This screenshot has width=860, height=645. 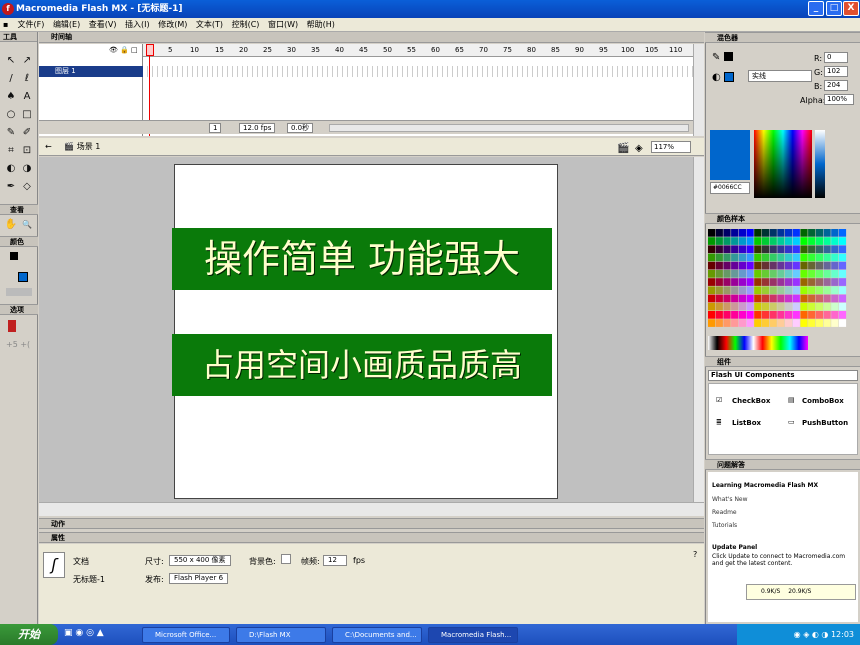 I want to click on zoom-tool-icon: 🔍, so click(x=27, y=224).